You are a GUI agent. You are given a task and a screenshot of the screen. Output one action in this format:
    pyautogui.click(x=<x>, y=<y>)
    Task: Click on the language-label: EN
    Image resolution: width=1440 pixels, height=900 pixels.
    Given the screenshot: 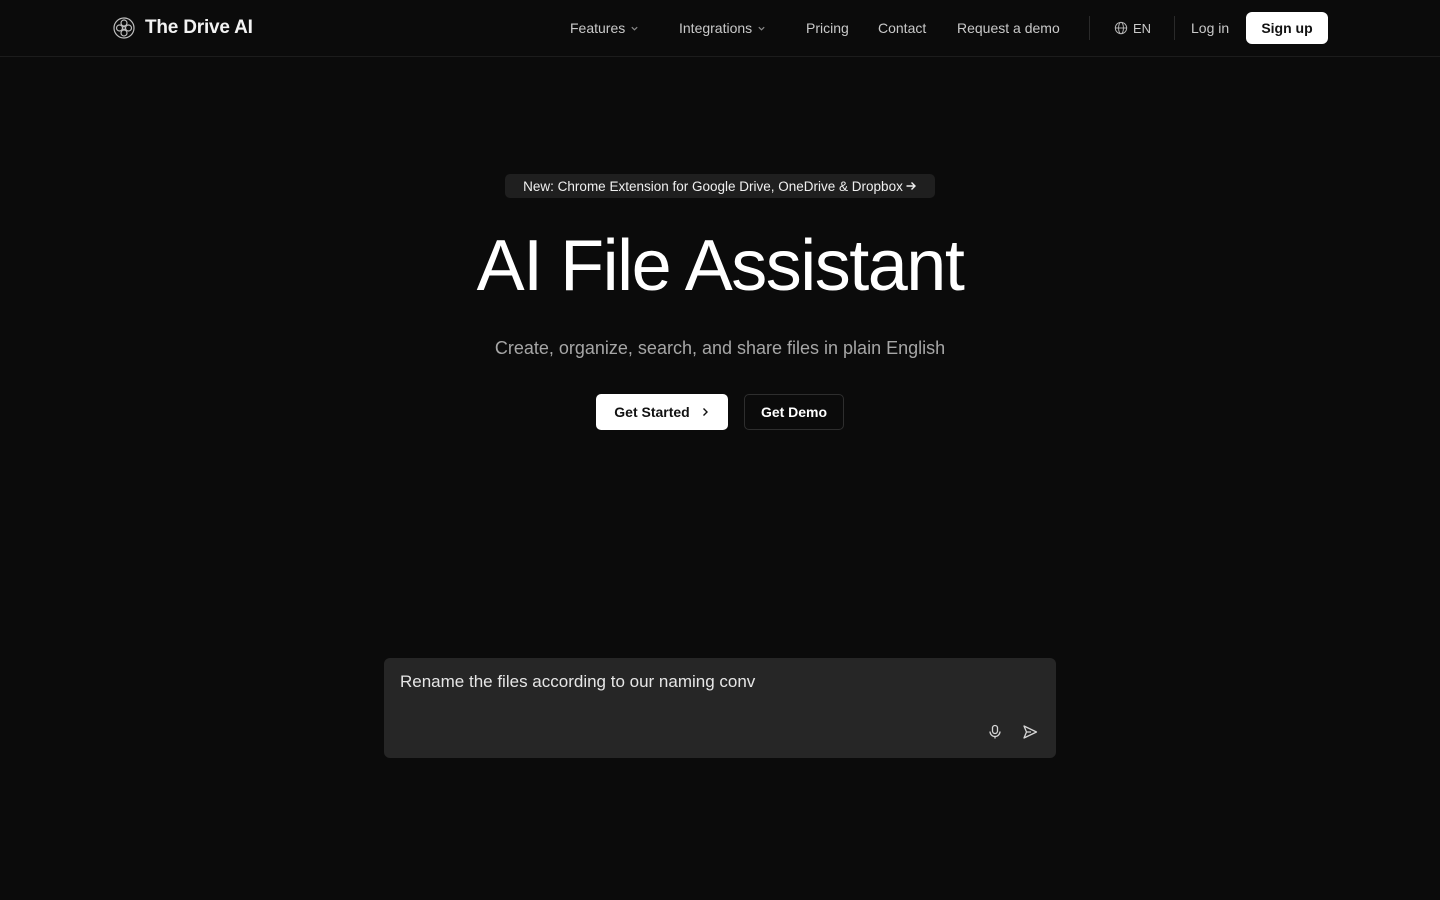 What is the action you would take?
    pyautogui.click(x=1142, y=28)
    